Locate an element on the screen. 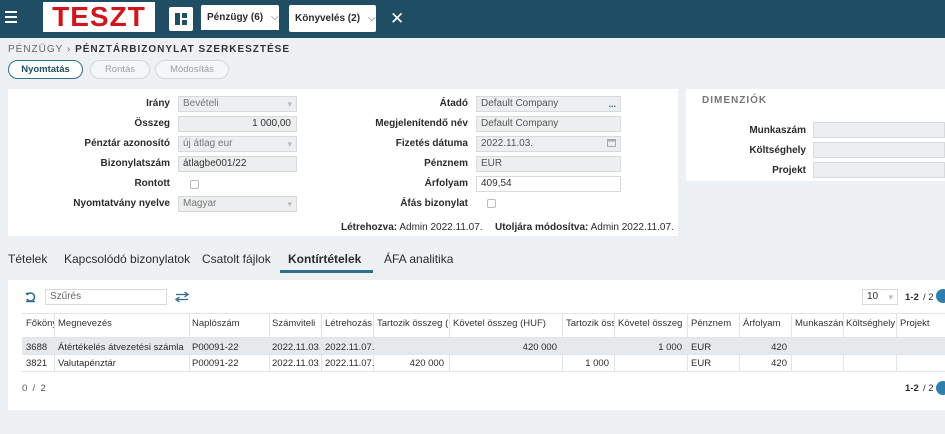 The image size is (945, 434). tab-penzugy: Pénzügy (6) ⌵ is located at coordinates (240, 18).